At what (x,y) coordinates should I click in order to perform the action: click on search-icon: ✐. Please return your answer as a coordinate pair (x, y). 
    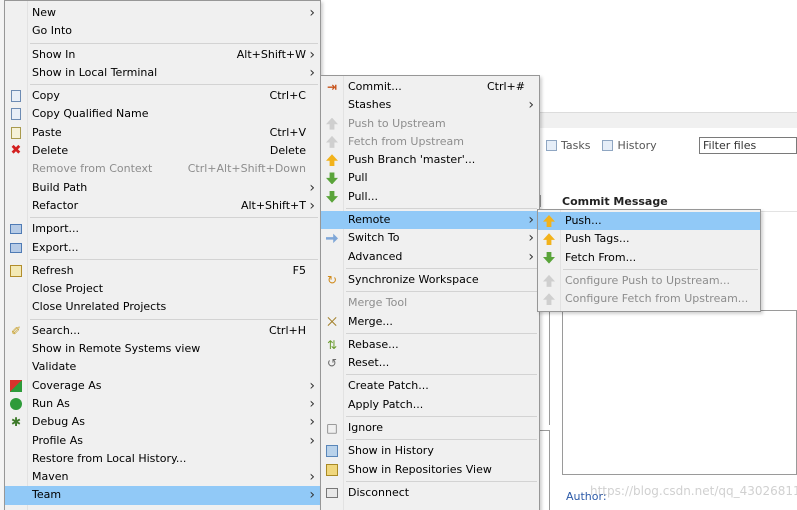
    Looking at the image, I should click on (16, 330).